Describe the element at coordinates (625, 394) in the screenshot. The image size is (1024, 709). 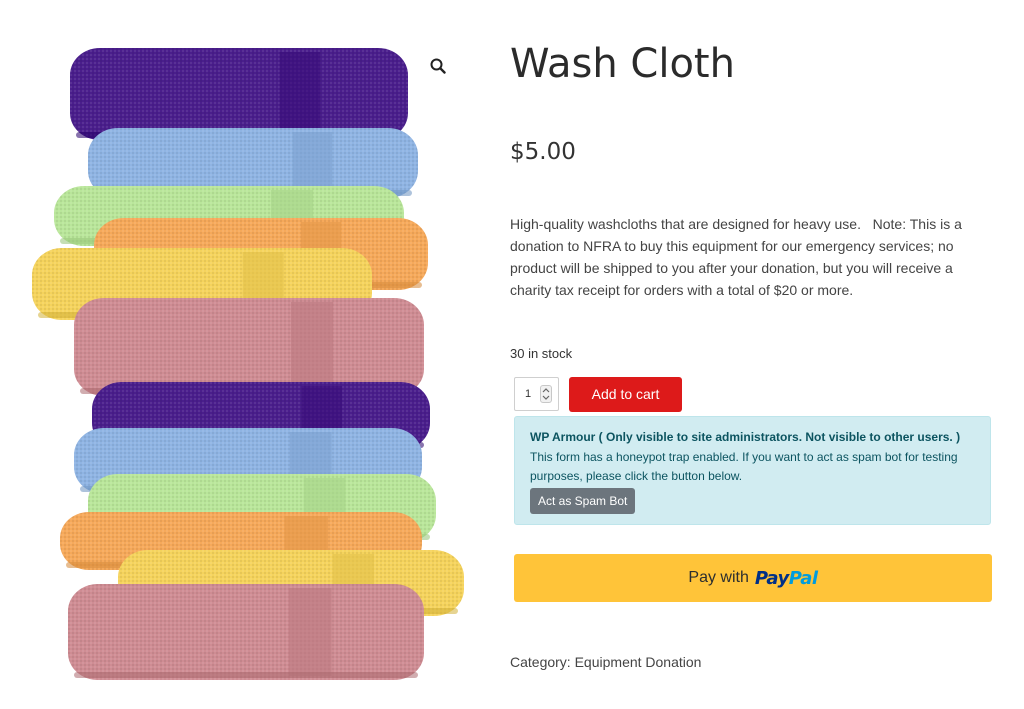
I see `add-to-cart-button: Add to cart` at that location.